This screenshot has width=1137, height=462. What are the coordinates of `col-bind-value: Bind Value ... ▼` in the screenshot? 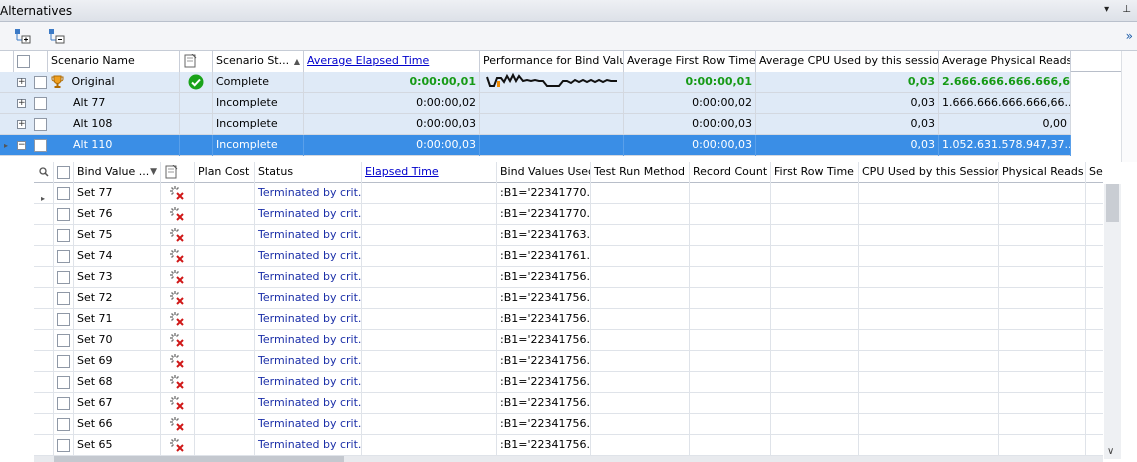 It's located at (117, 172).